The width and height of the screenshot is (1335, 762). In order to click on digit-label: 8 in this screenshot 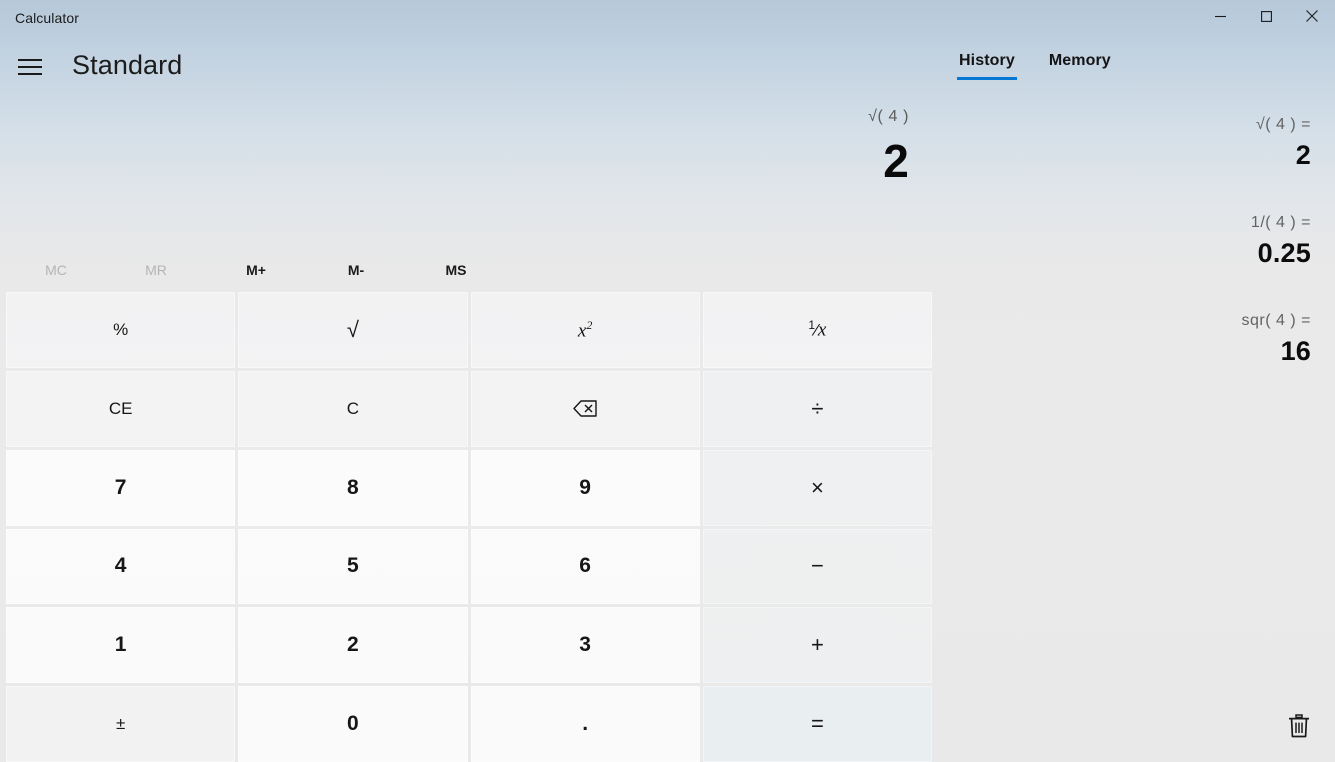, I will do `click(353, 487)`.